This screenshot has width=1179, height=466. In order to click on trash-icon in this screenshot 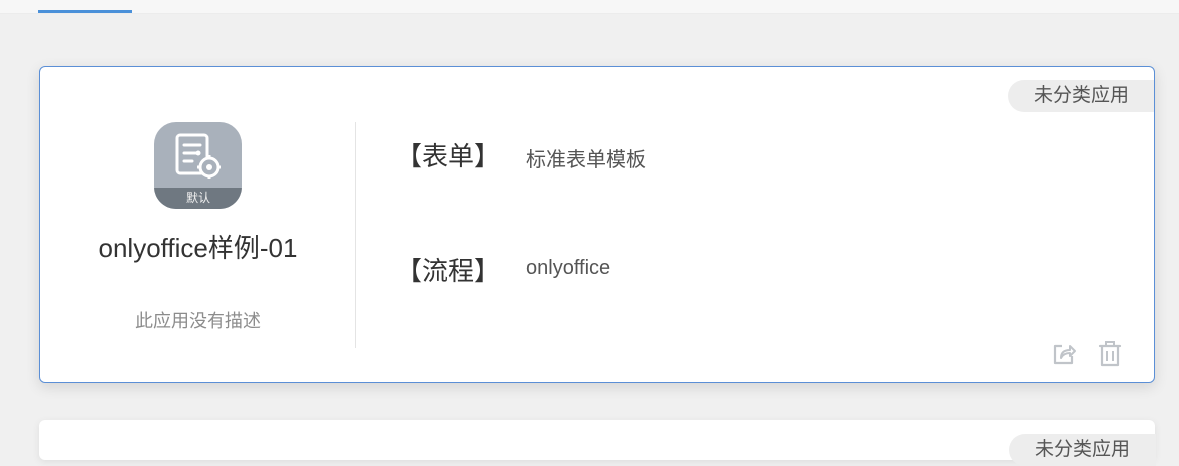, I will do `click(1110, 354)`.